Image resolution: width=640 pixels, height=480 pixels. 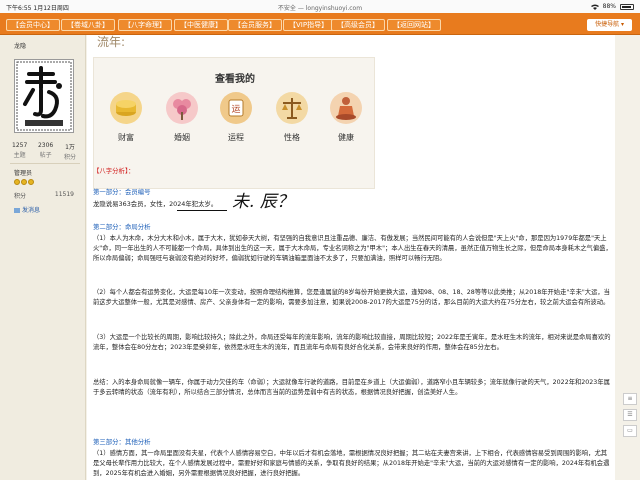 I want to click on part3-title: 第三部分：其他分析, so click(x=122, y=442).